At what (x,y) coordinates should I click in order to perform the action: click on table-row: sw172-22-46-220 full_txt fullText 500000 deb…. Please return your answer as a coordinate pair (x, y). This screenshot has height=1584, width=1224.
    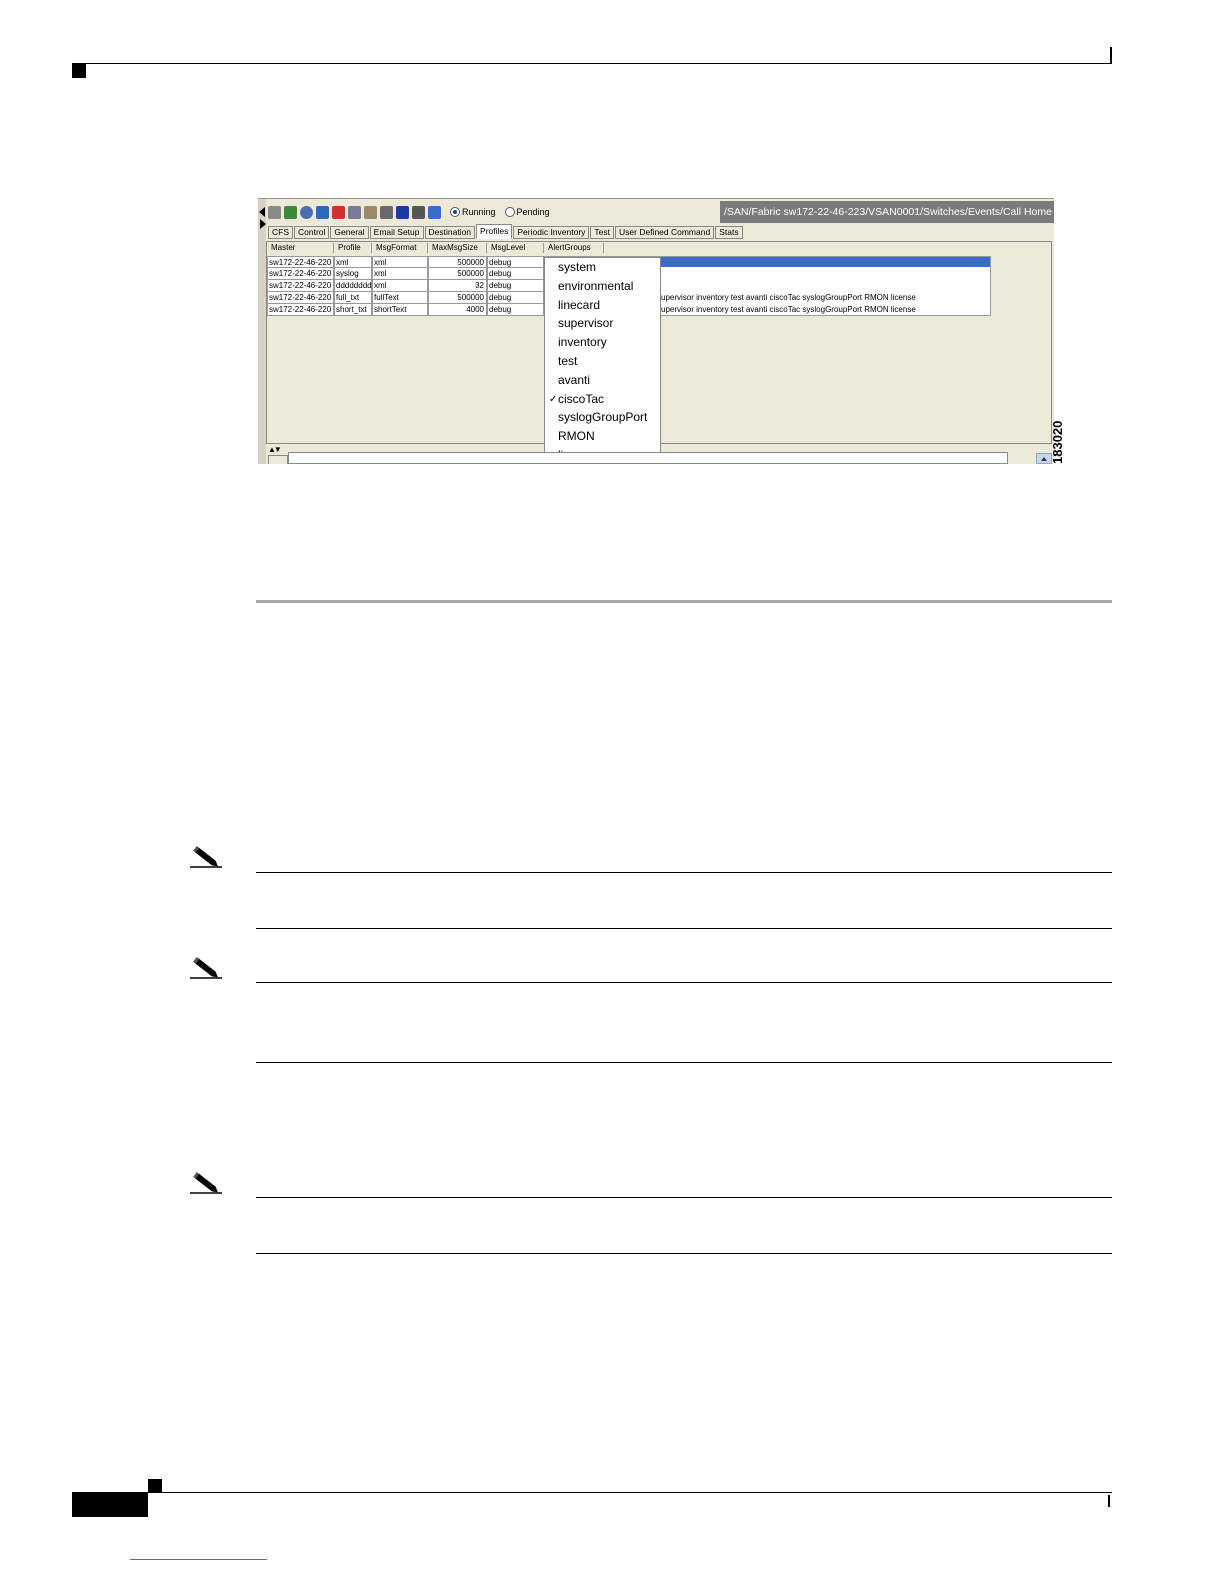
    Looking at the image, I should click on (405, 298).